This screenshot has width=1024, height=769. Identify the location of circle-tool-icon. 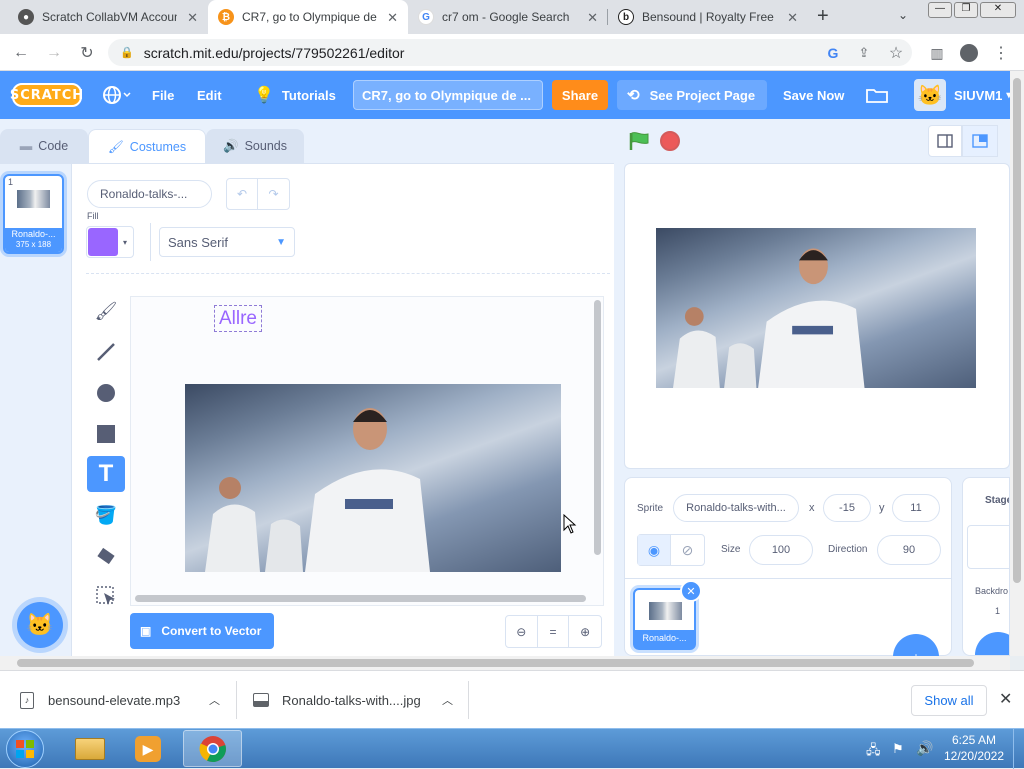
(106, 393).